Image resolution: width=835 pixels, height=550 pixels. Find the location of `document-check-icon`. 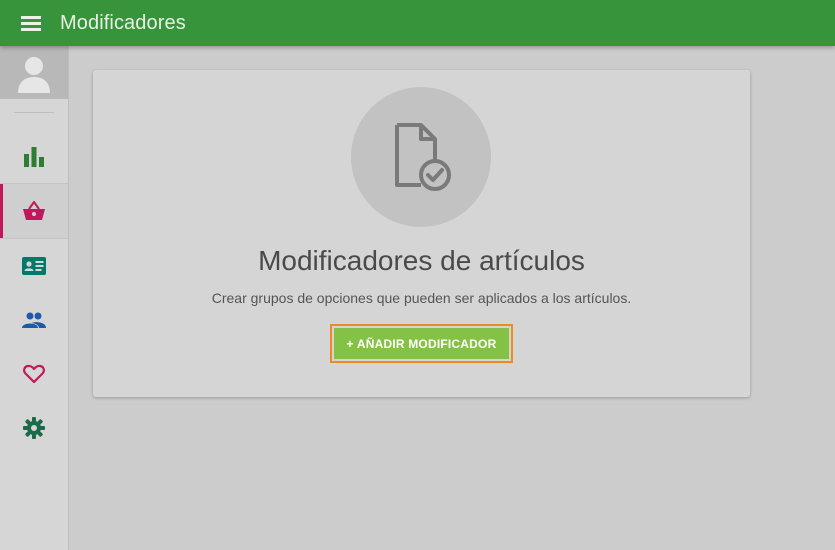

document-check-icon is located at coordinates (423, 157).